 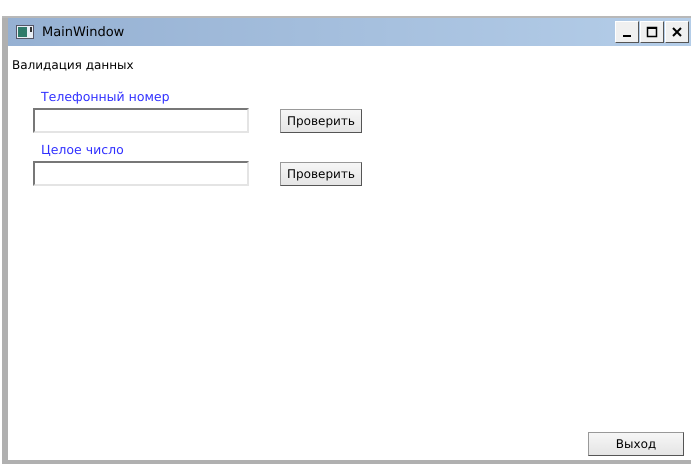 I want to click on maximize-button, so click(x=652, y=32).